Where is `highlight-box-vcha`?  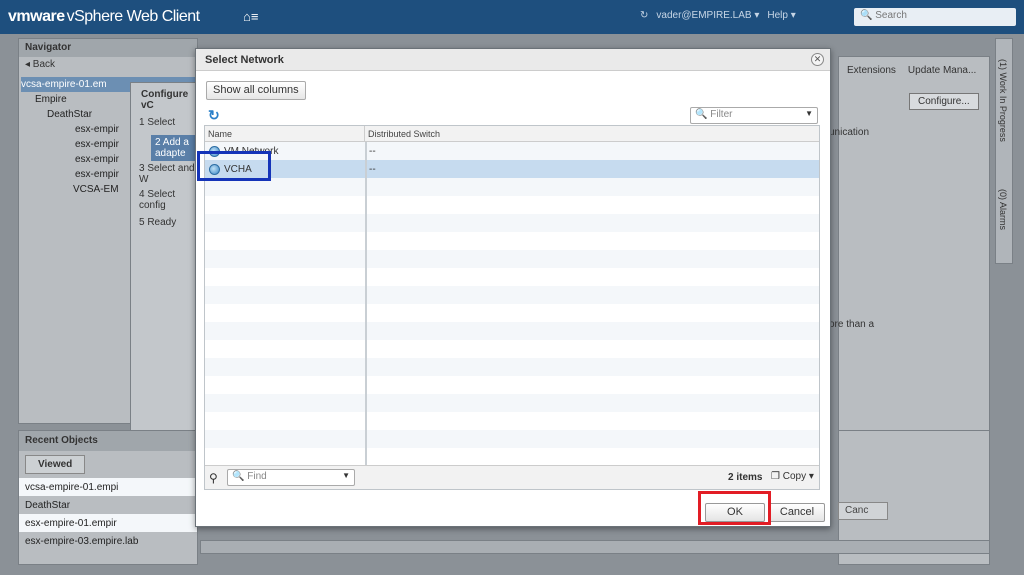
highlight-box-vcha is located at coordinates (234, 166).